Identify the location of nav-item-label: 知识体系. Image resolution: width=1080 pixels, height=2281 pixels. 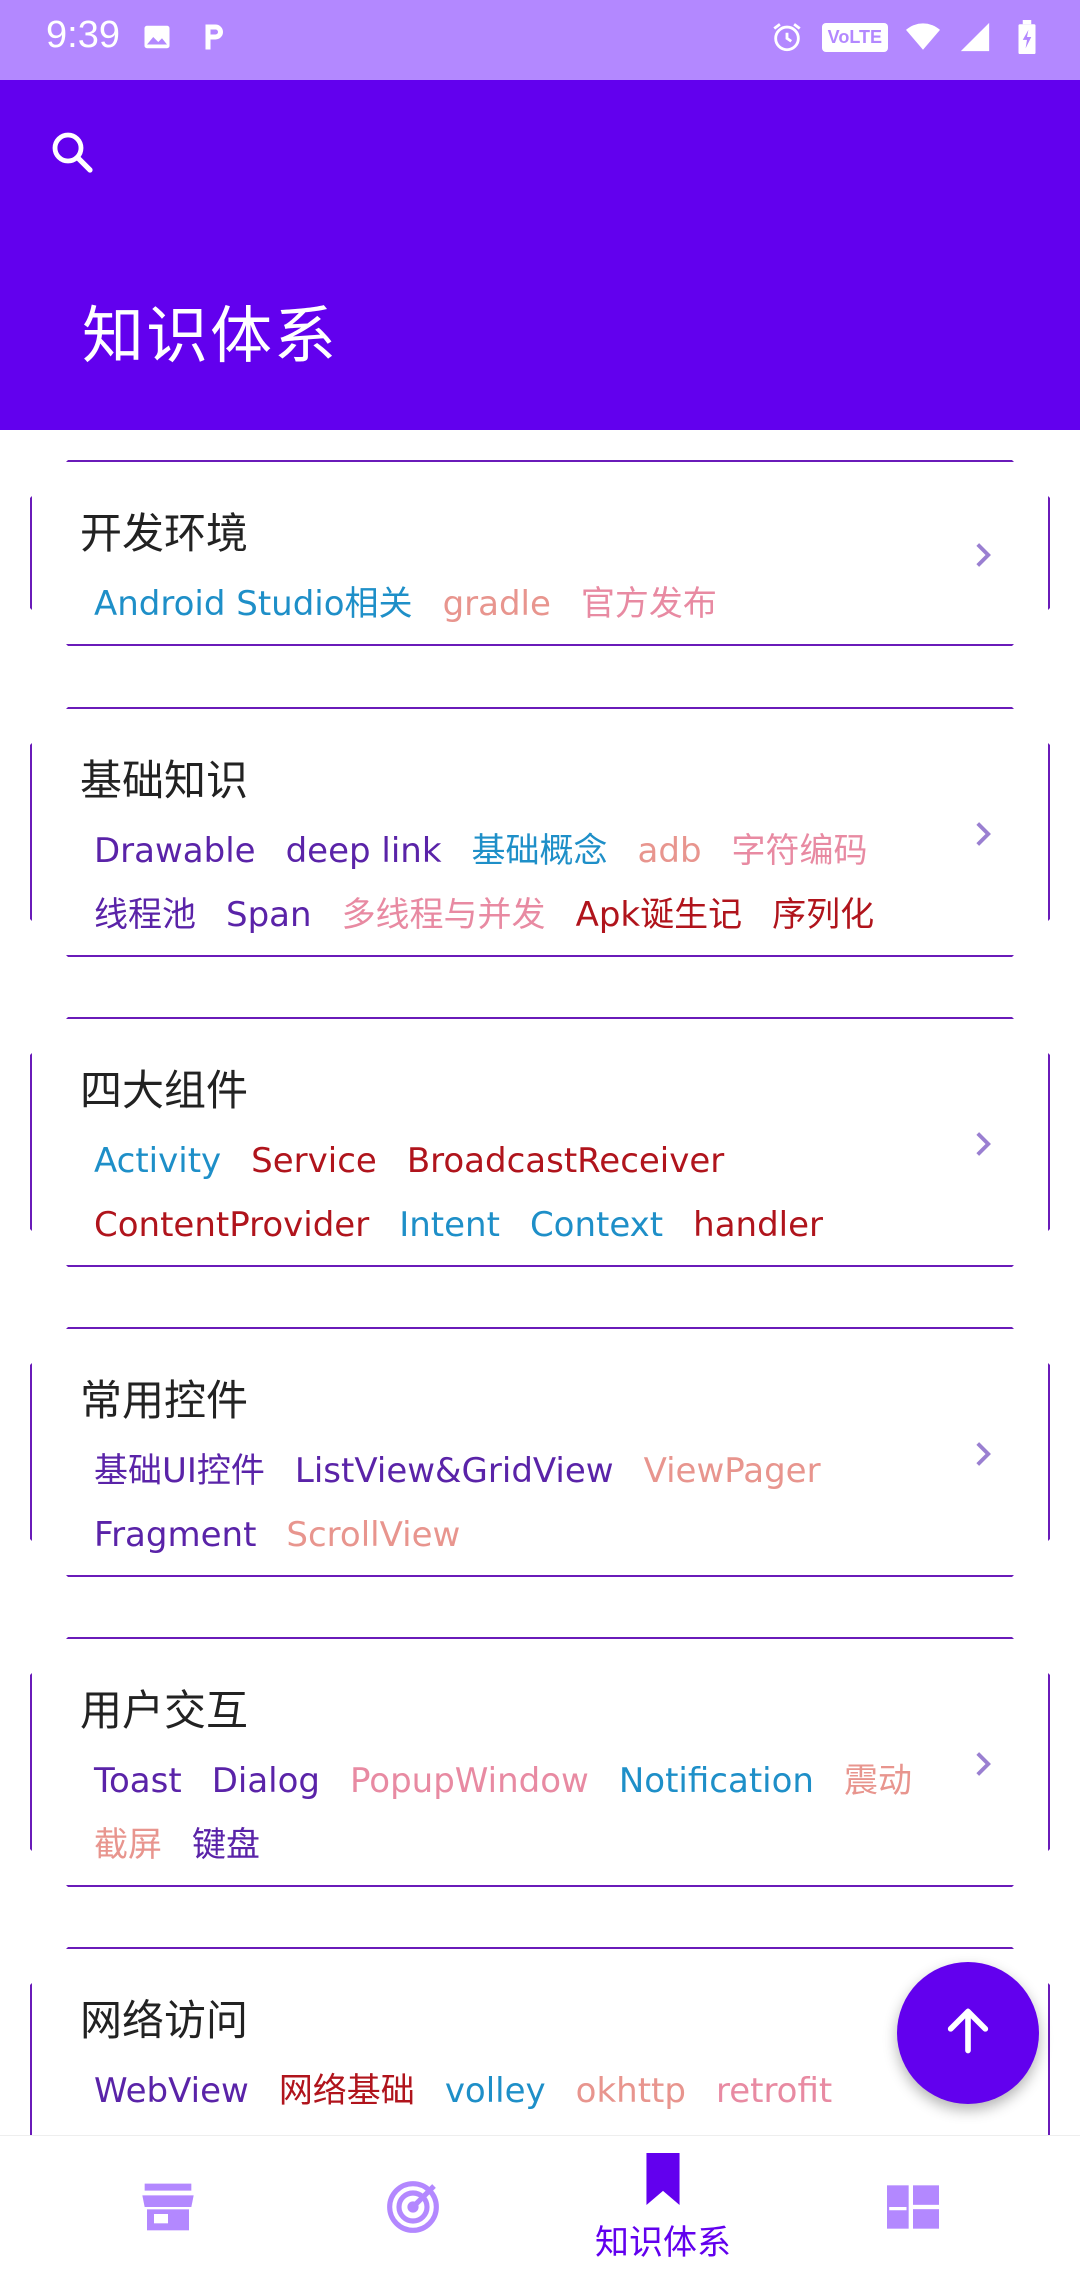
(663, 2243).